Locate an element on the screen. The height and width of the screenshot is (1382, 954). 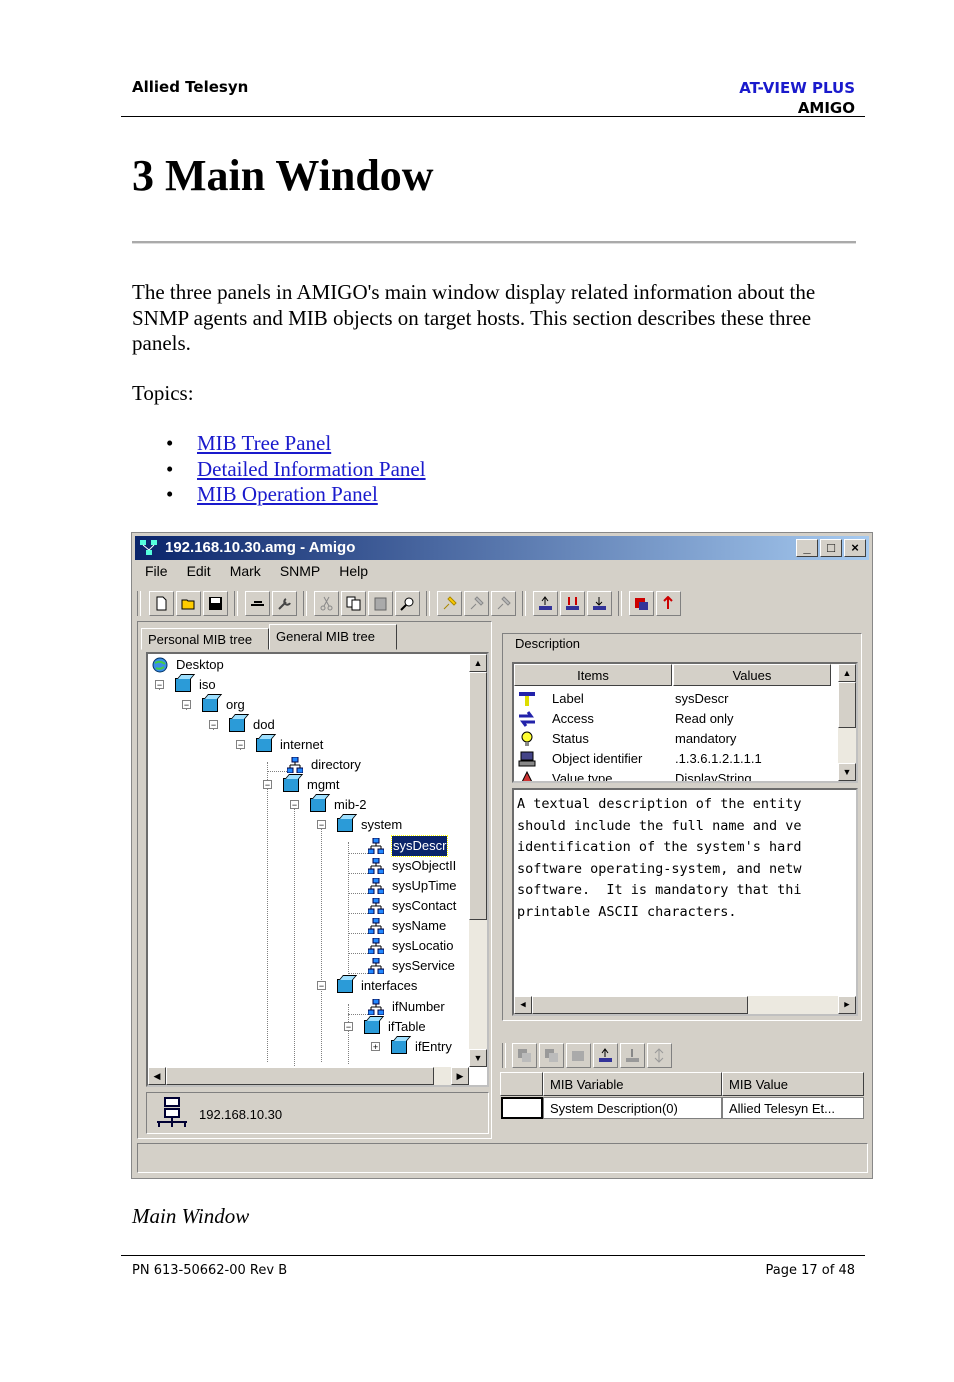
unmark-button is located at coordinates (476, 603).